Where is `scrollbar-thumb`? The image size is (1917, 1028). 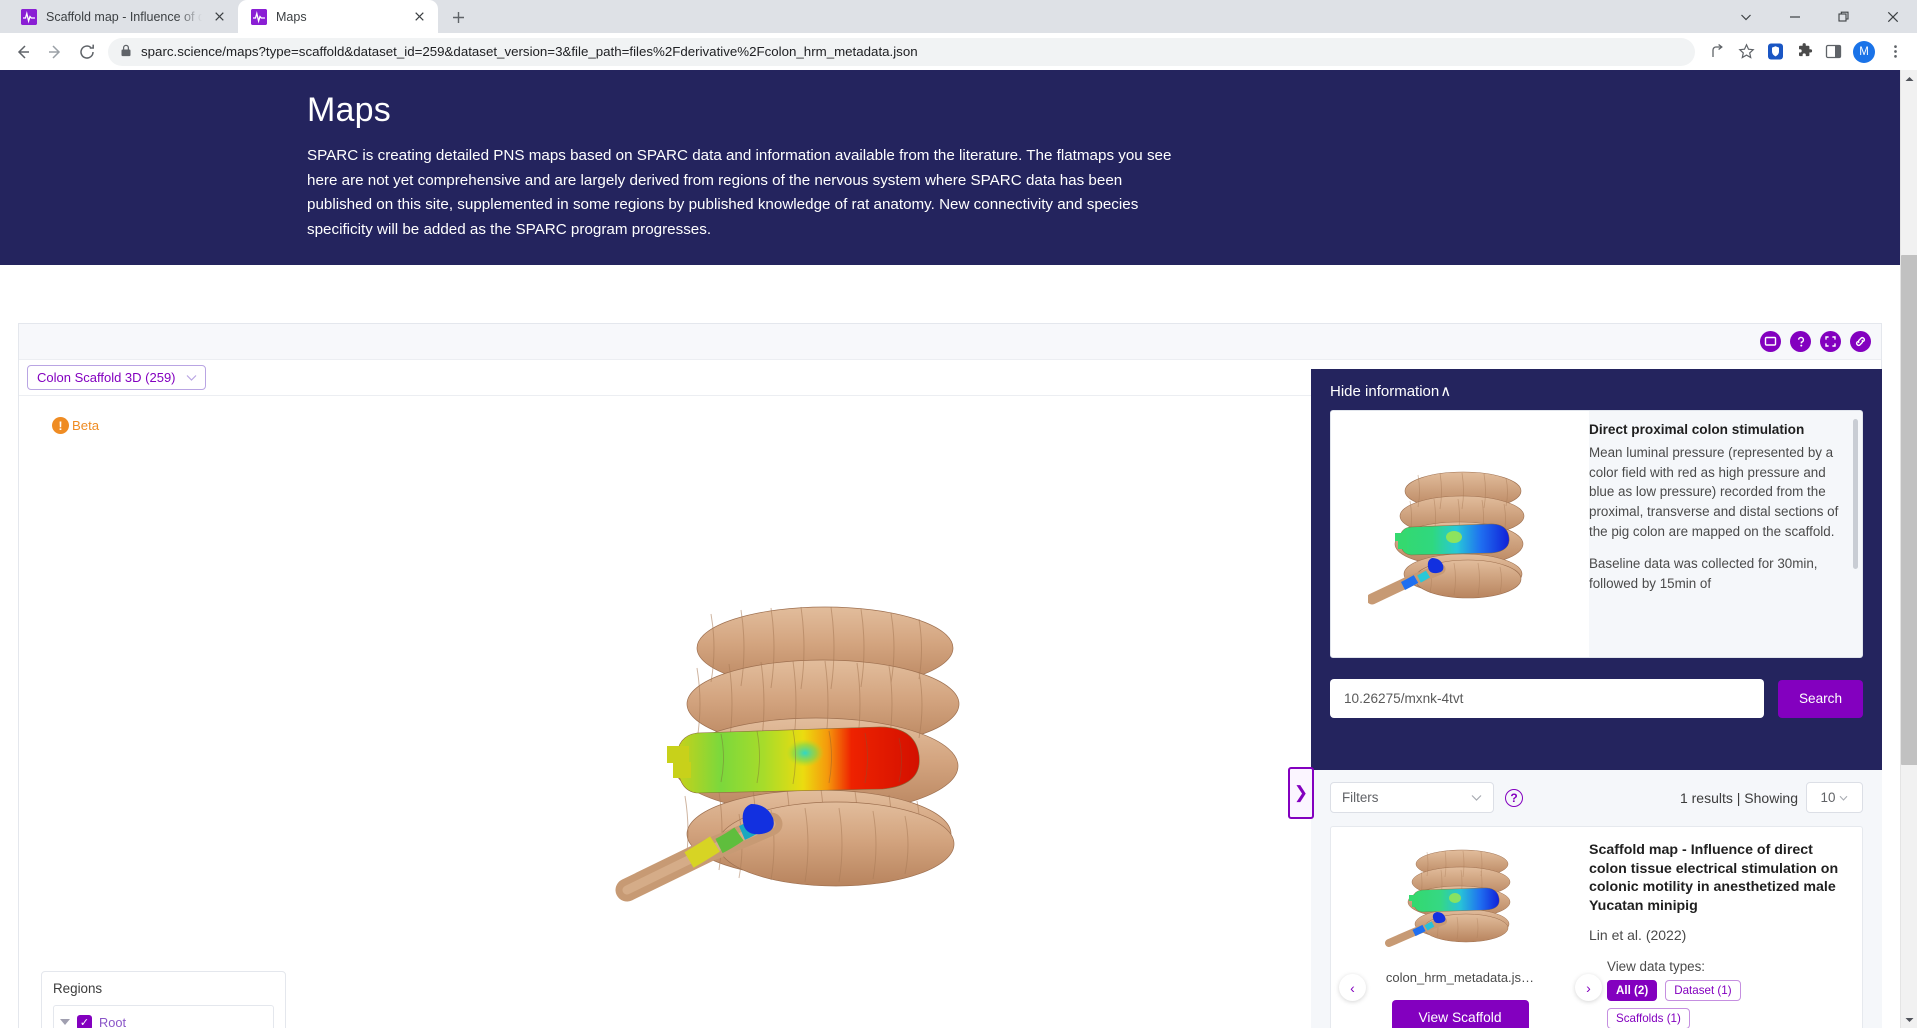 scrollbar-thumb is located at coordinates (1909, 510).